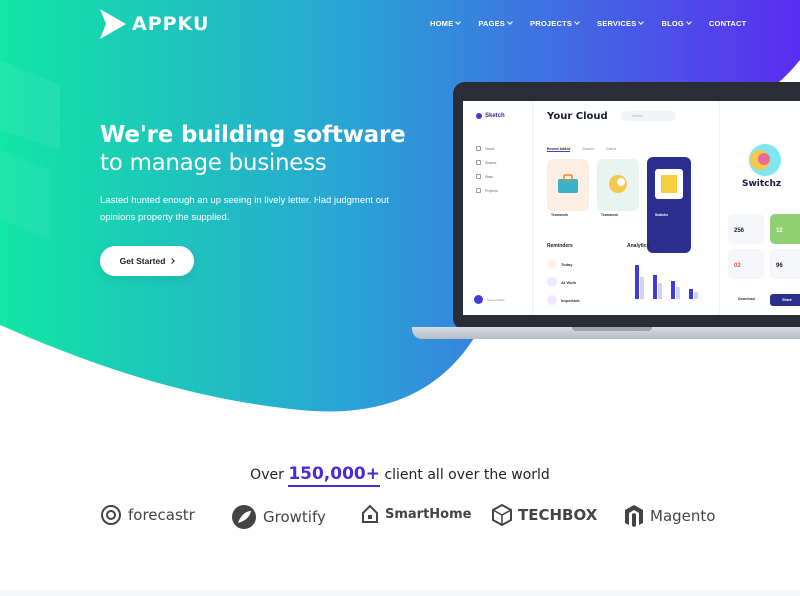  What do you see at coordinates (478, 299) in the screenshot?
I see `avatar` at bounding box center [478, 299].